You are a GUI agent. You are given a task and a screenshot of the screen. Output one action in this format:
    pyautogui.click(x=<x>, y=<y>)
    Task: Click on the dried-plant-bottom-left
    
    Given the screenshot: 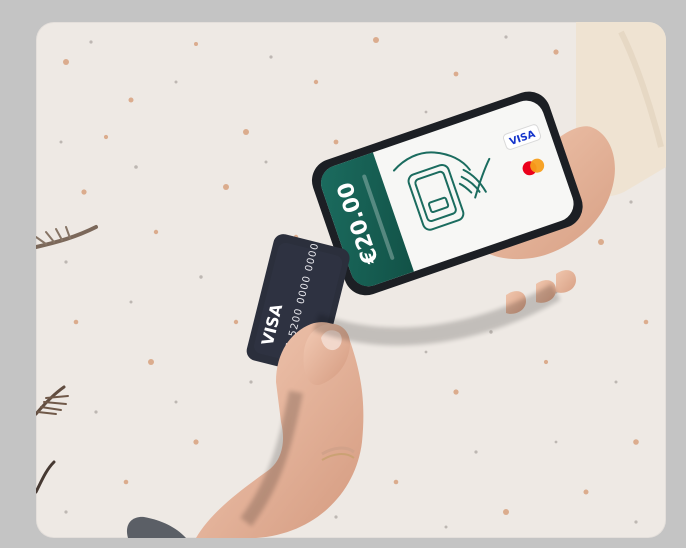 What is the action you would take?
    pyautogui.click(x=52, y=439)
    